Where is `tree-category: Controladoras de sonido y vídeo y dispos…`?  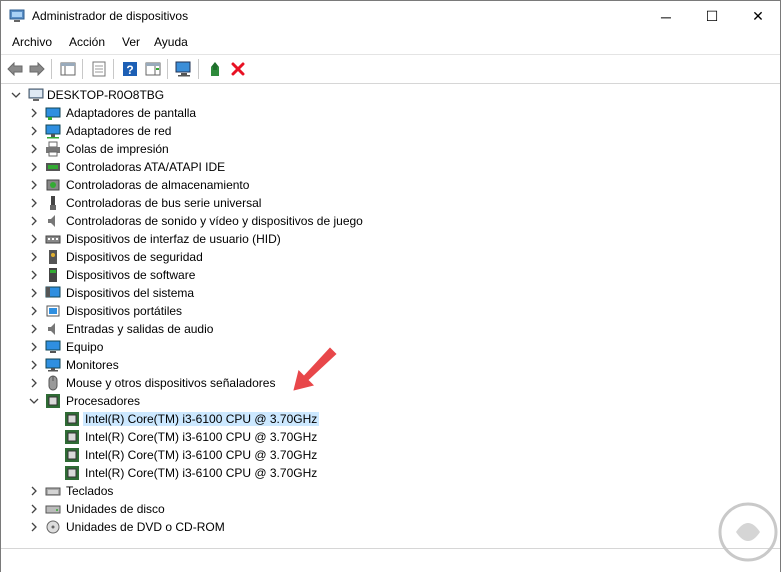
tree-category: Controladoras de sonido y vídeo y dispos… is located at coordinates (390, 221).